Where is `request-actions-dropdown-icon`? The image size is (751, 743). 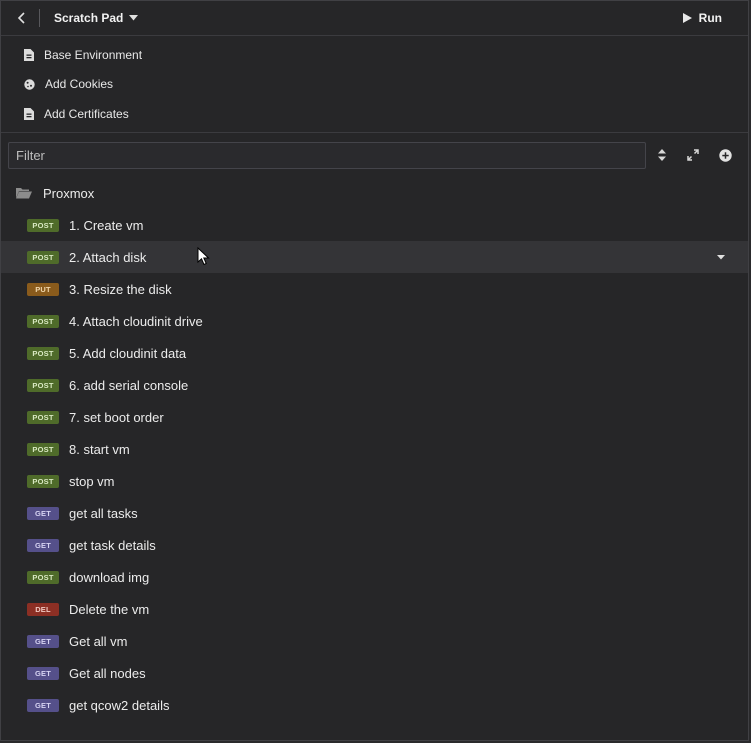
request-actions-dropdown-icon is located at coordinates (721, 257).